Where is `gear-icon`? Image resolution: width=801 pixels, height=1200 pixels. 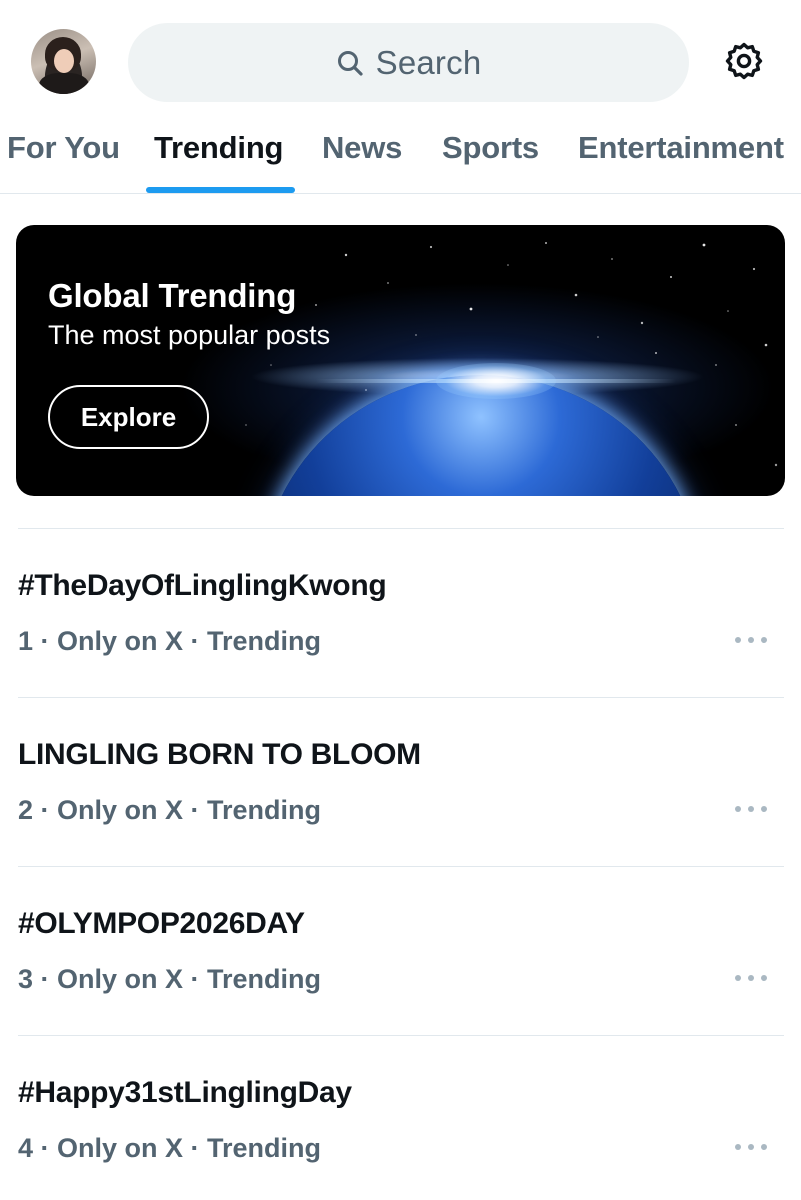 gear-icon is located at coordinates (744, 62).